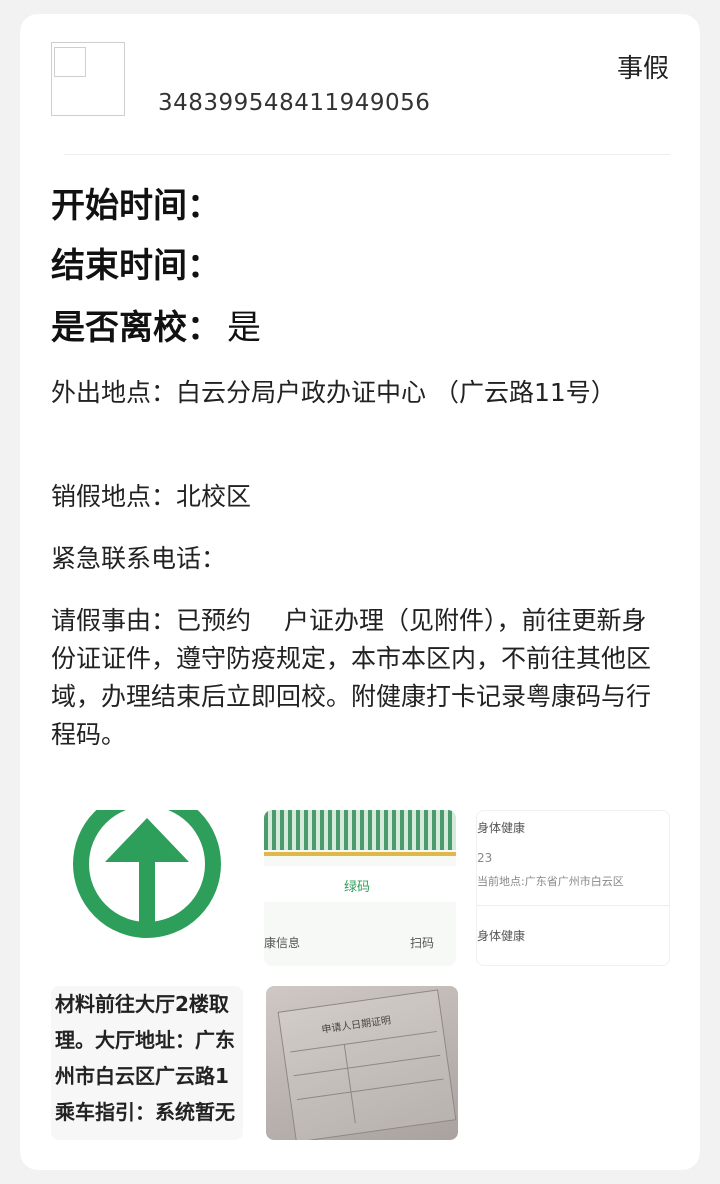 The width and height of the screenshot is (720, 1184). I want to click on qr-code-icon, so click(360, 830).